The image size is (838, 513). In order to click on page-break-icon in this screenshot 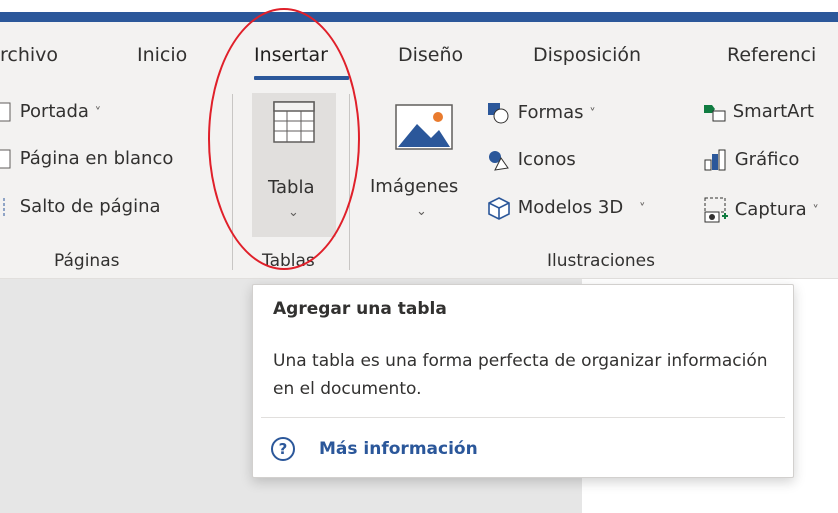, I will do `click(4, 207)`.